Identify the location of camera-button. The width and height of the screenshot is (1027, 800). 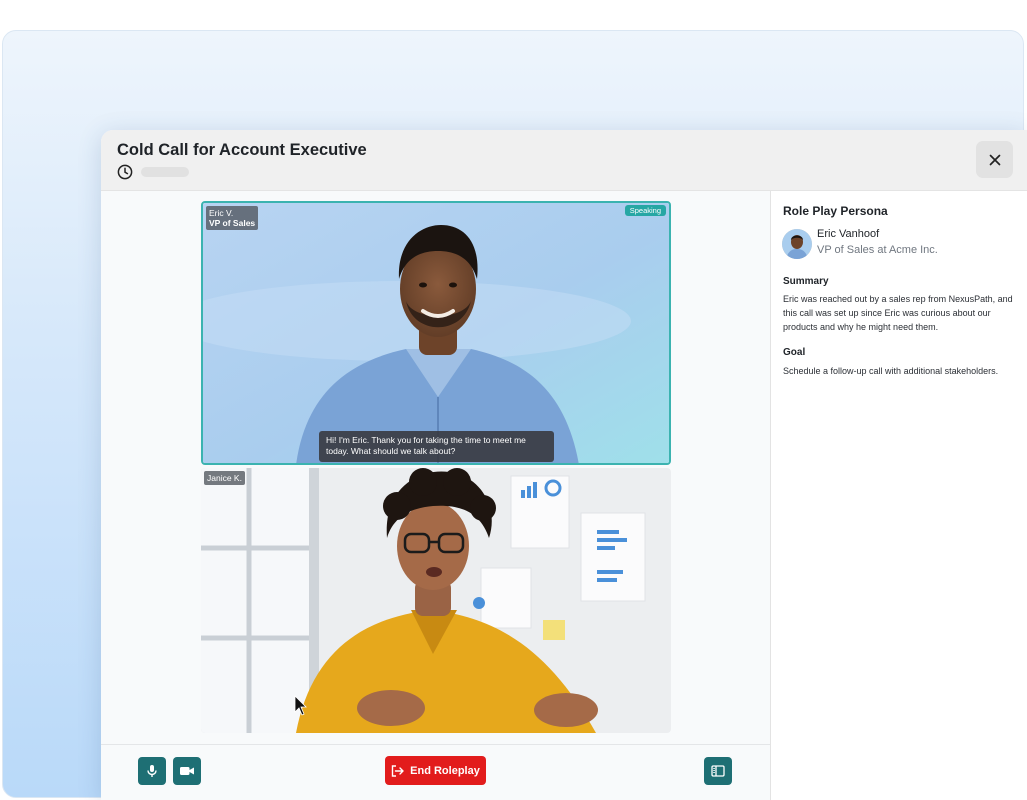
(187, 771).